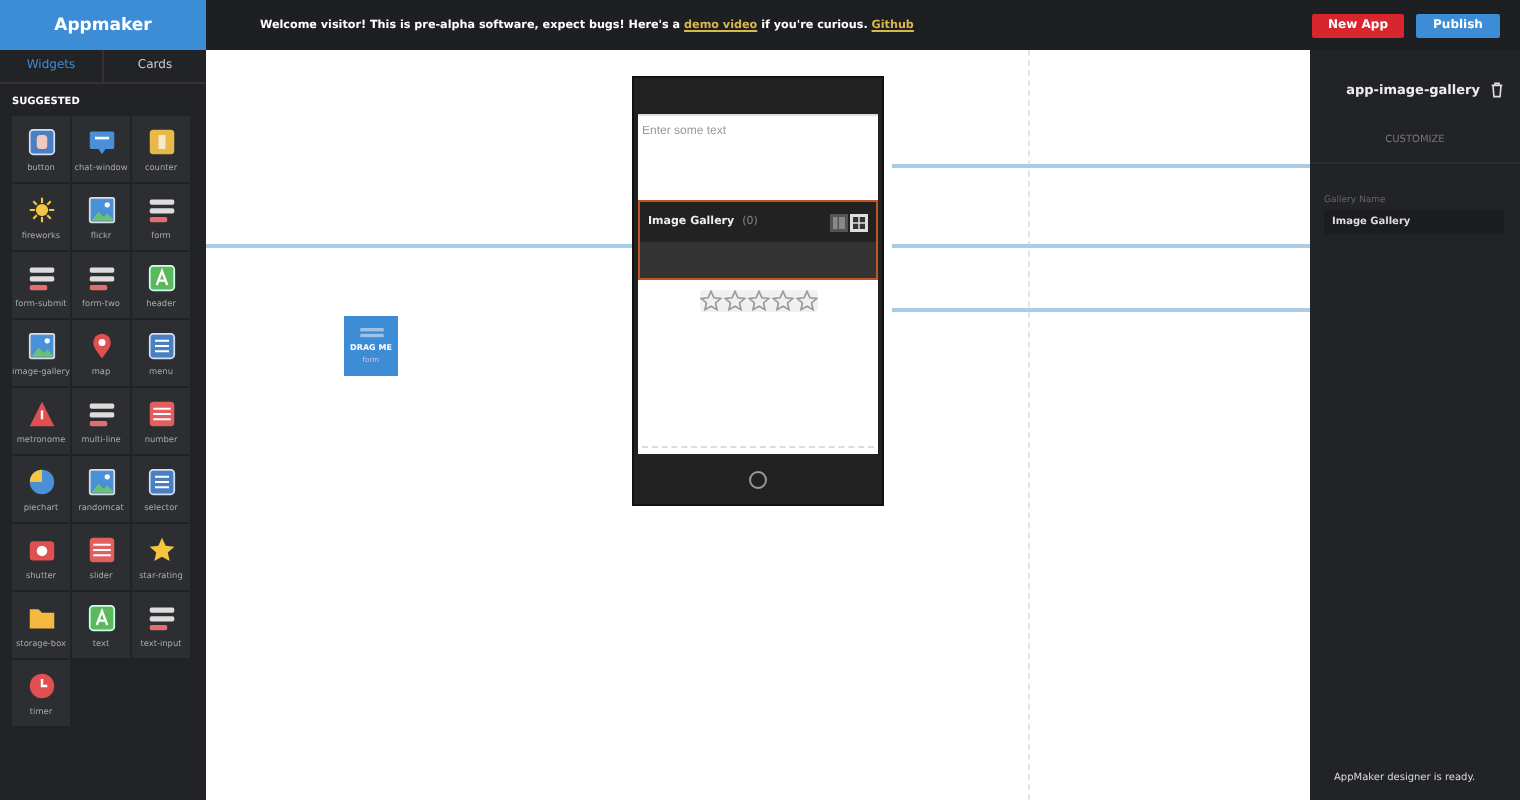 The height and width of the screenshot is (800, 1520). What do you see at coordinates (758, 479) in the screenshot?
I see `home-button-icon` at bounding box center [758, 479].